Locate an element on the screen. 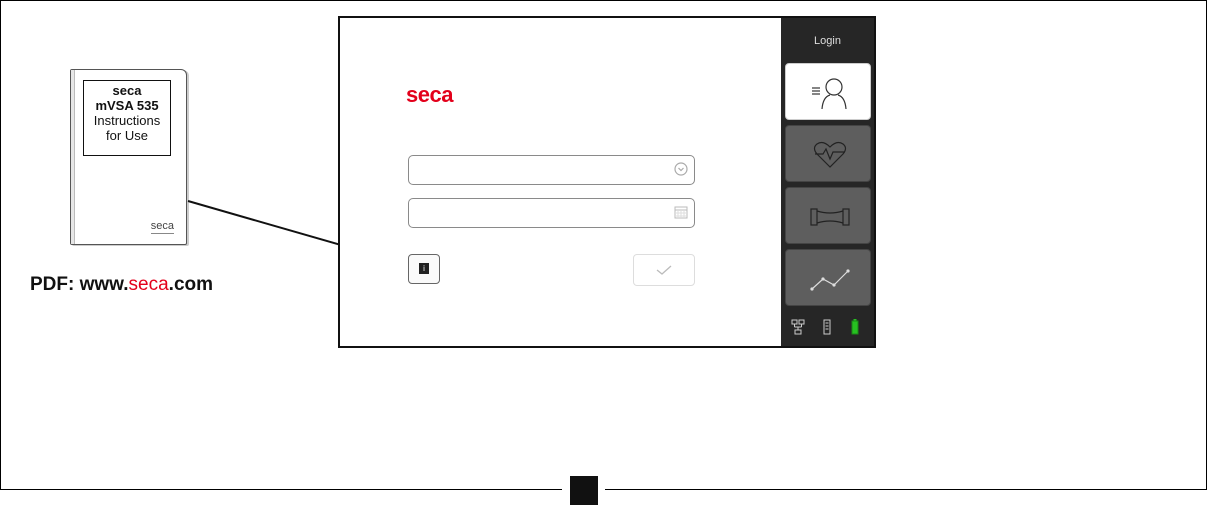 The image size is (1207, 505). login-button: Login is located at coordinates (827, 41).